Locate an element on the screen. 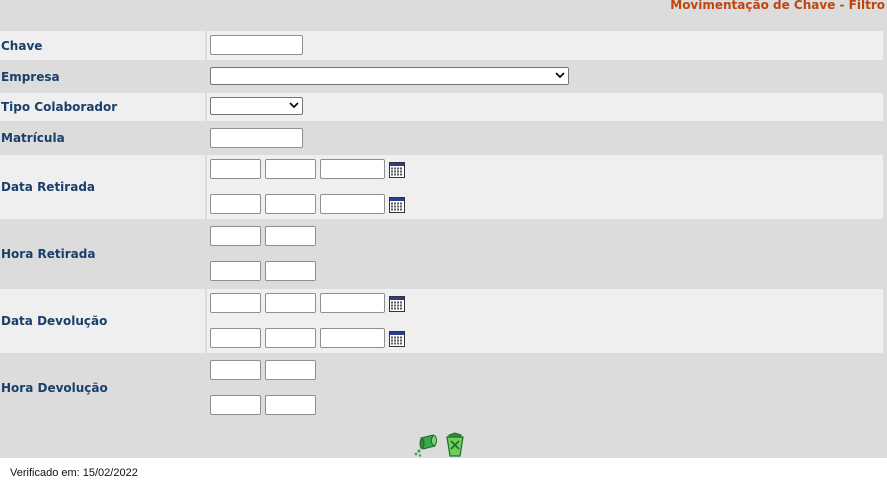 Image resolution: width=887 pixels, height=488 pixels. row-data-devolucao: Data Devolução is located at coordinates (441, 321).